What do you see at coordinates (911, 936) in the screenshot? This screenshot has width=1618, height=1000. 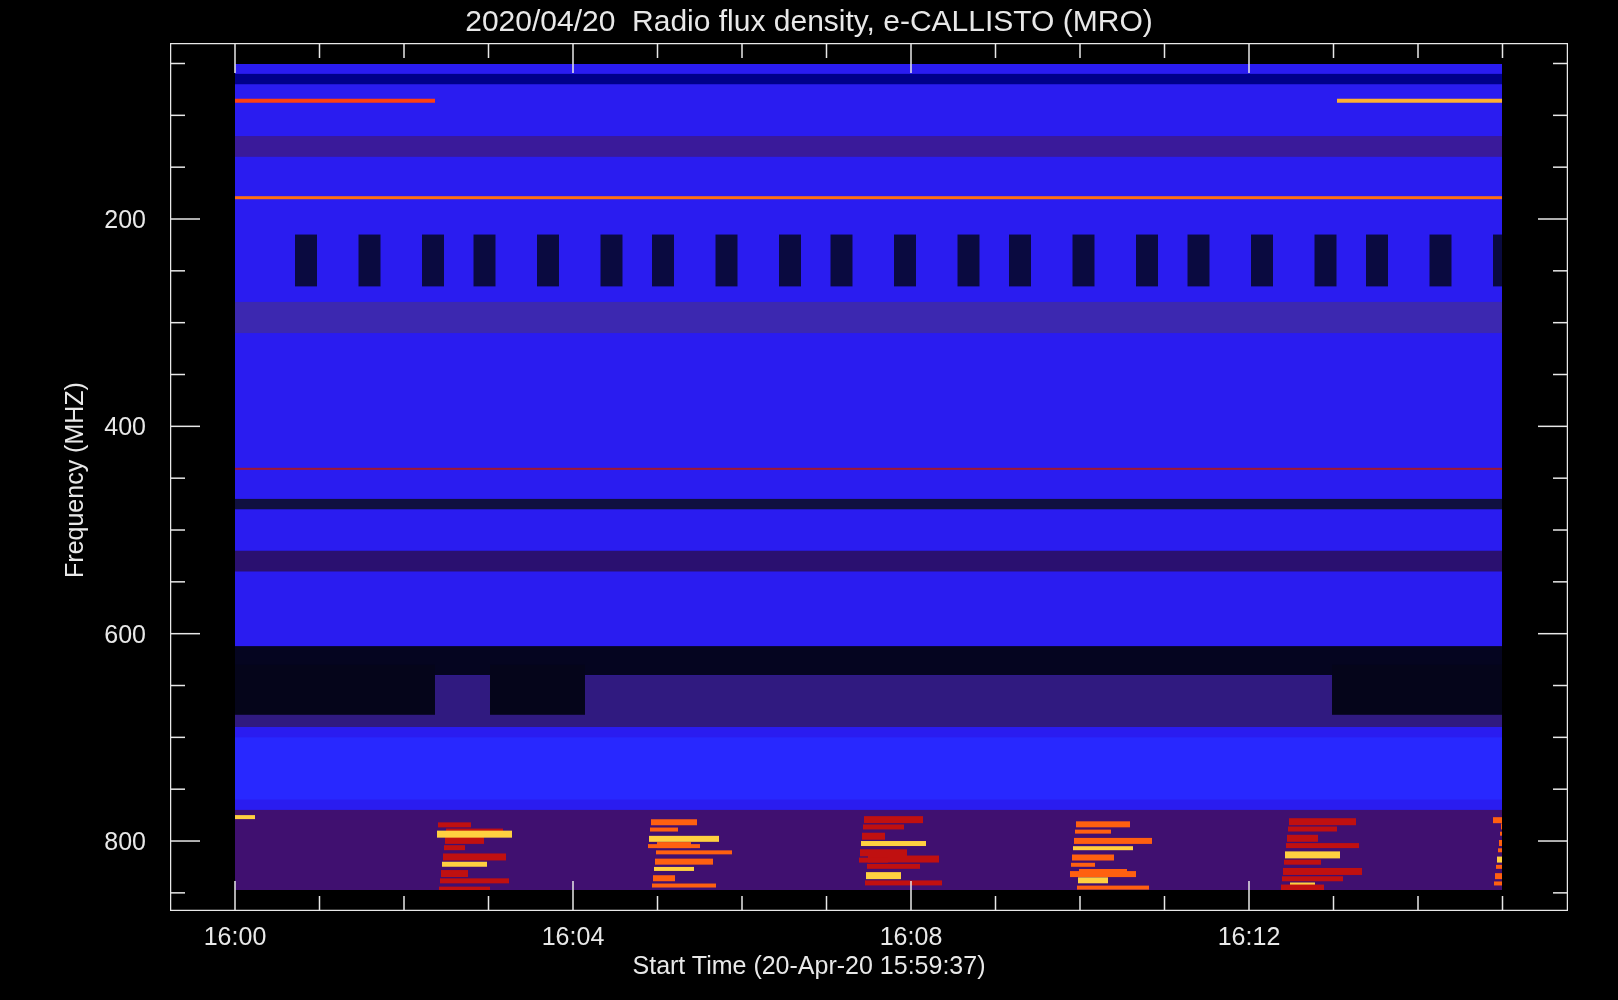 I see `x-tick-label: 16:08` at bounding box center [911, 936].